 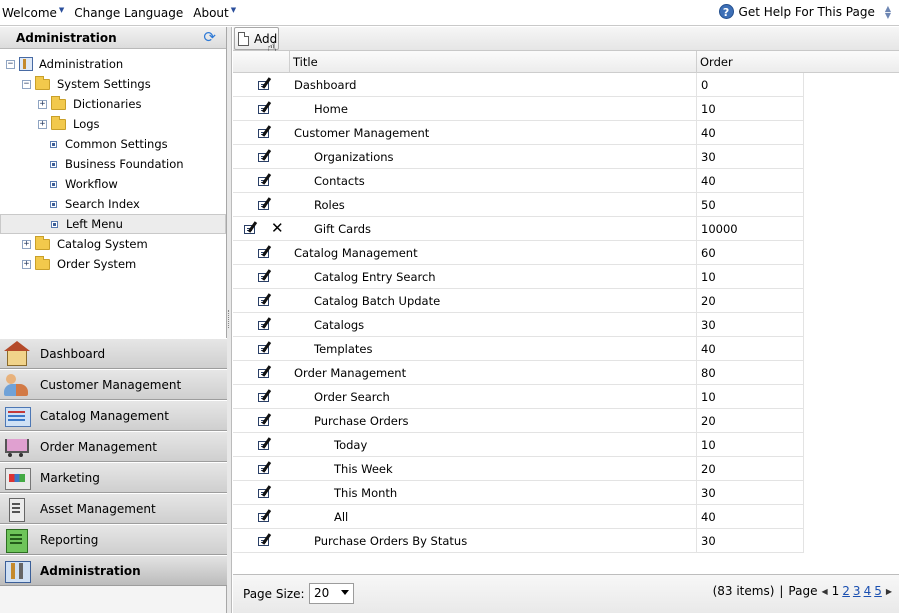 I want to click on table-row: Catalog Management 60, so click(x=518, y=253).